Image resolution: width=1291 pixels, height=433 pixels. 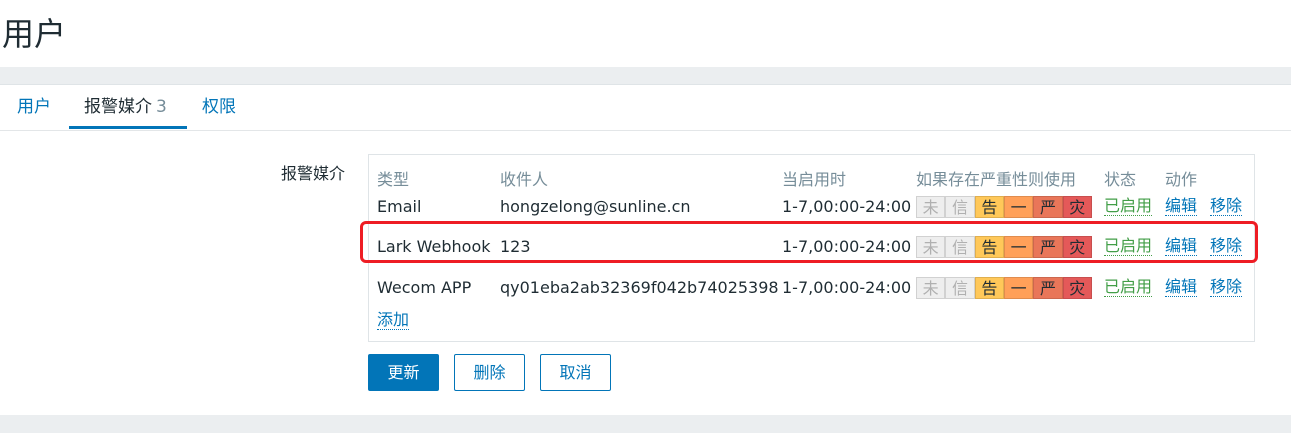 What do you see at coordinates (645, 108) in the screenshot?
I see `tab-bar: 用户 报警媒介 3 权限` at bounding box center [645, 108].